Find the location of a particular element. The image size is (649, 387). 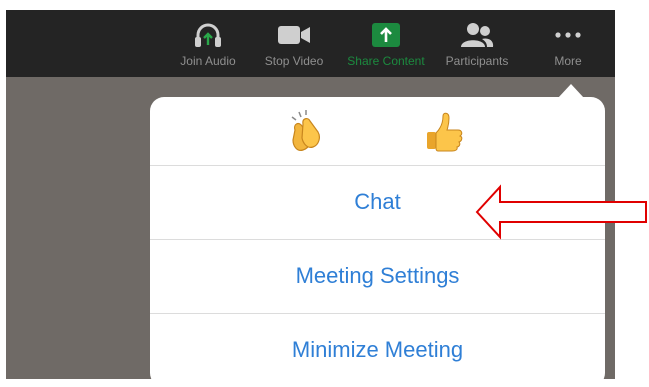

reactions-row is located at coordinates (377, 131).